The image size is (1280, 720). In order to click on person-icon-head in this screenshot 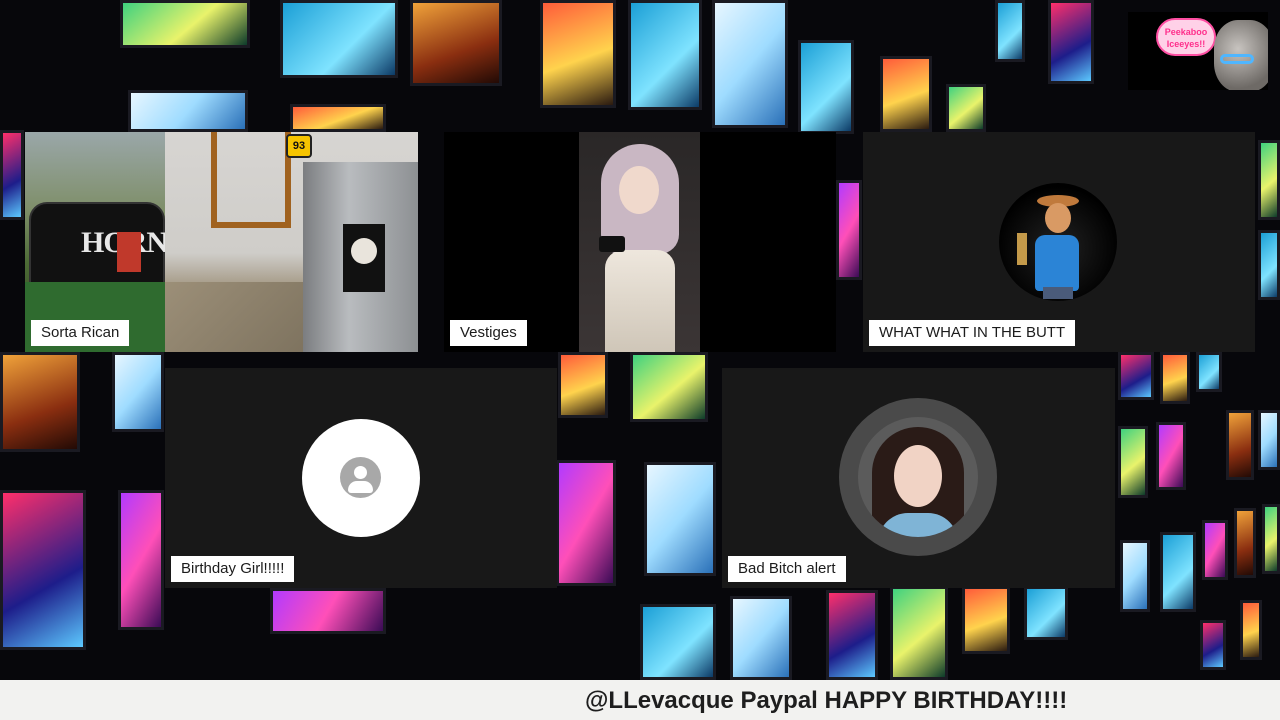, I will do `click(360, 472)`.